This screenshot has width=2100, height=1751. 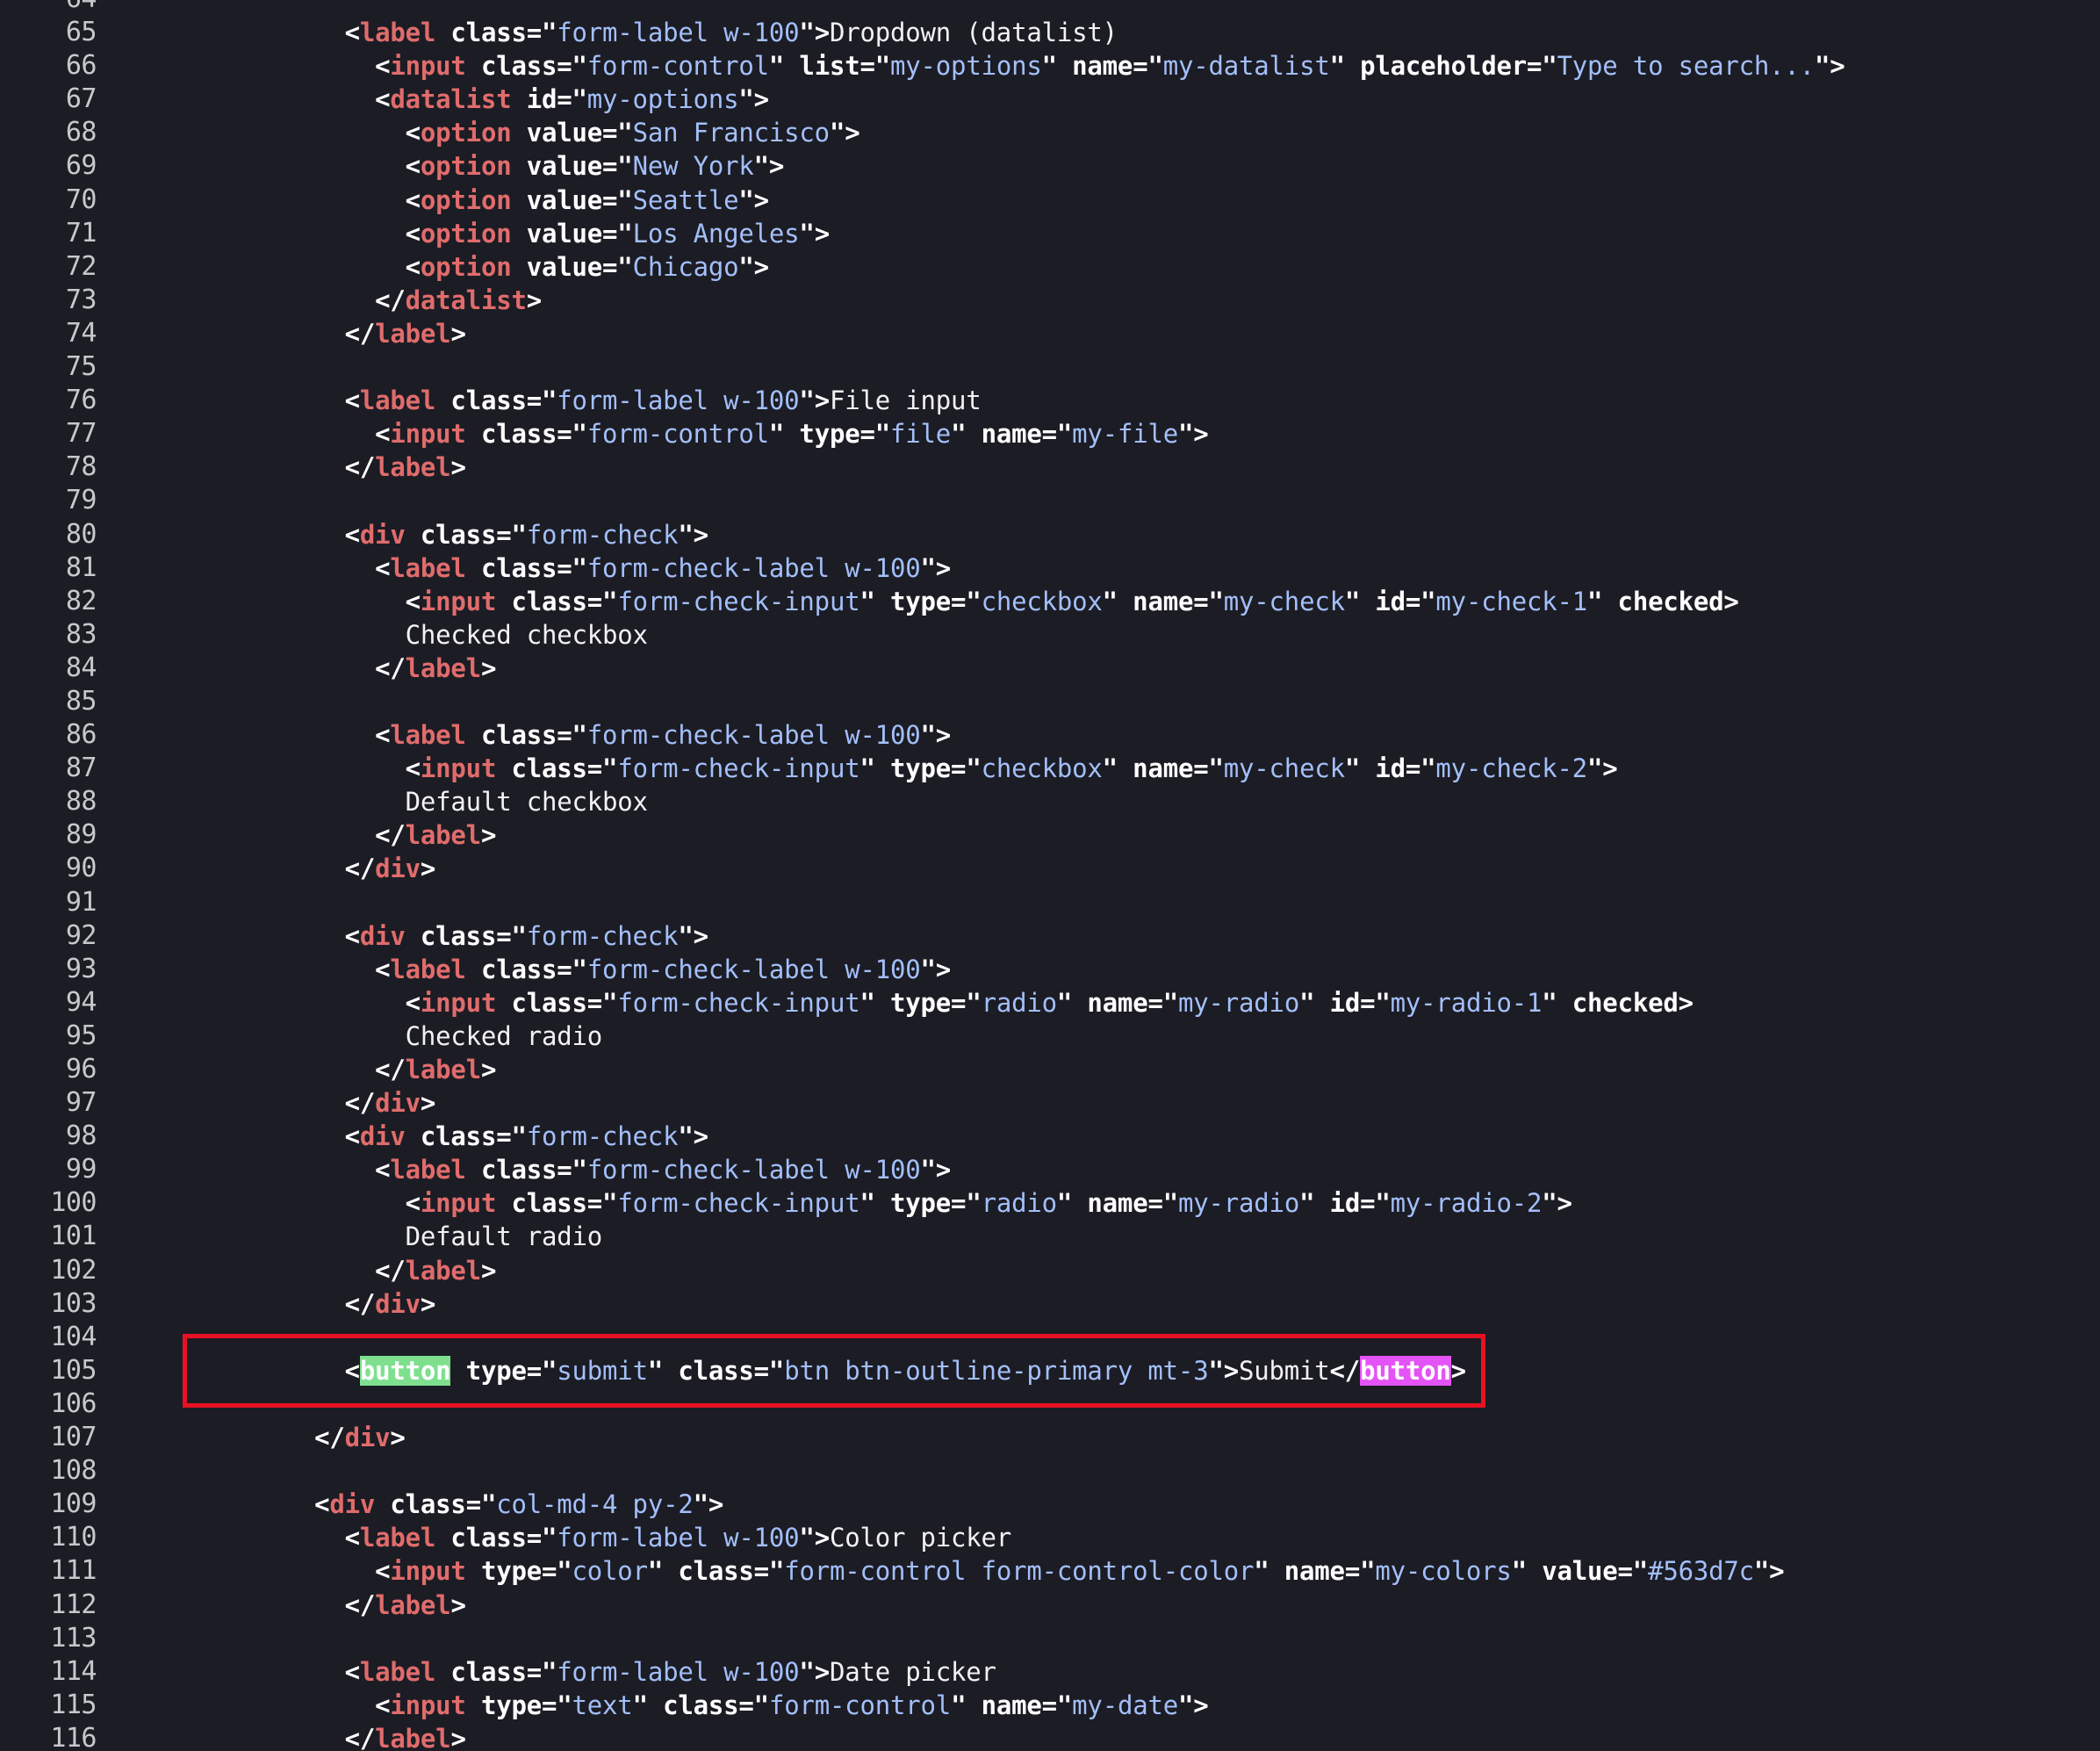 What do you see at coordinates (1098, 267) in the screenshot?
I see `code-line-content: <option value="Chicago">` at bounding box center [1098, 267].